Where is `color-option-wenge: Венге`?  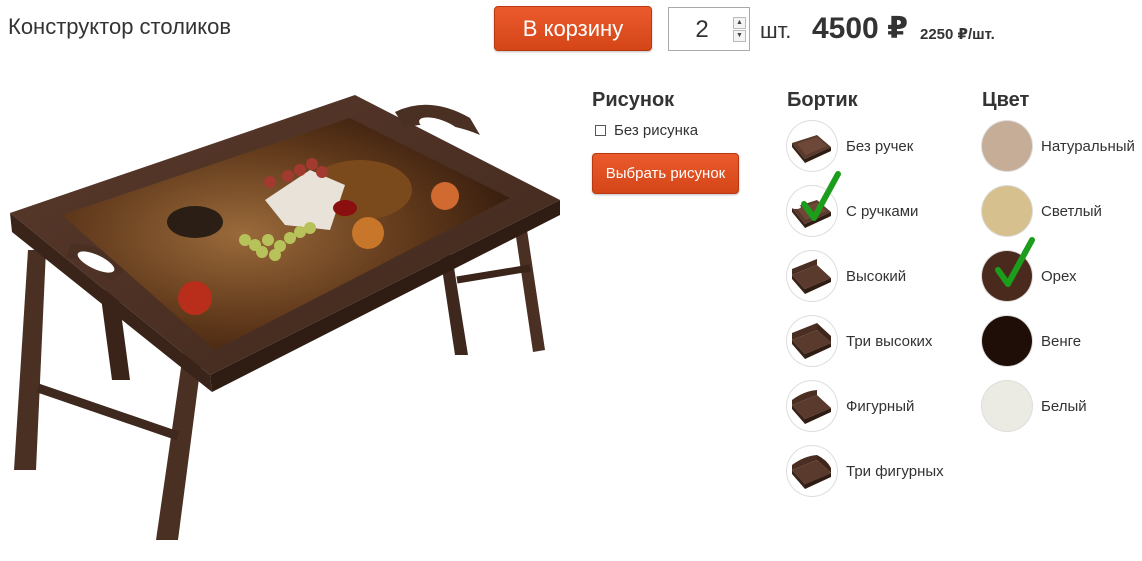
color-option-wenge: Венге is located at coordinates (1031, 341).